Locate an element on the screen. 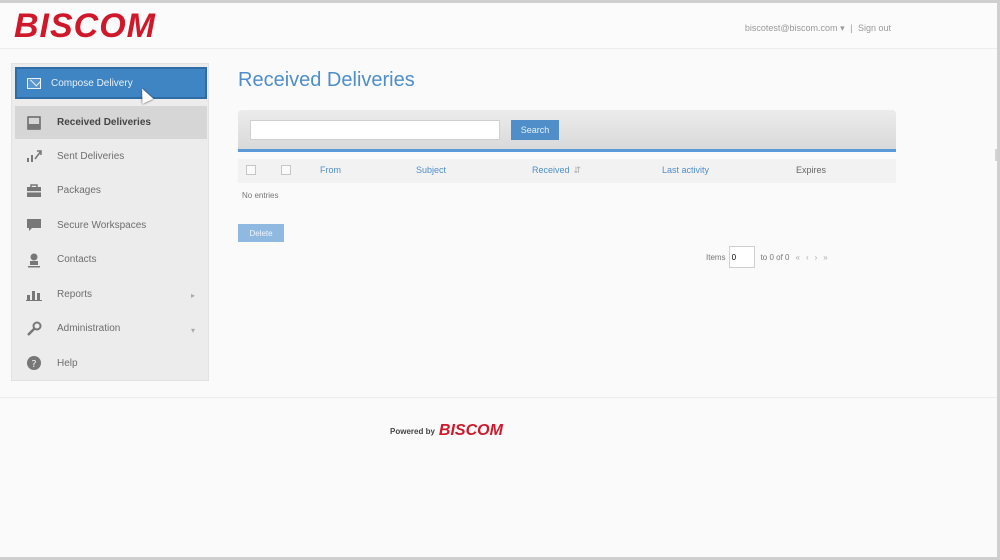  sidebar-item-label: Sent Deliveries is located at coordinates (91, 156).